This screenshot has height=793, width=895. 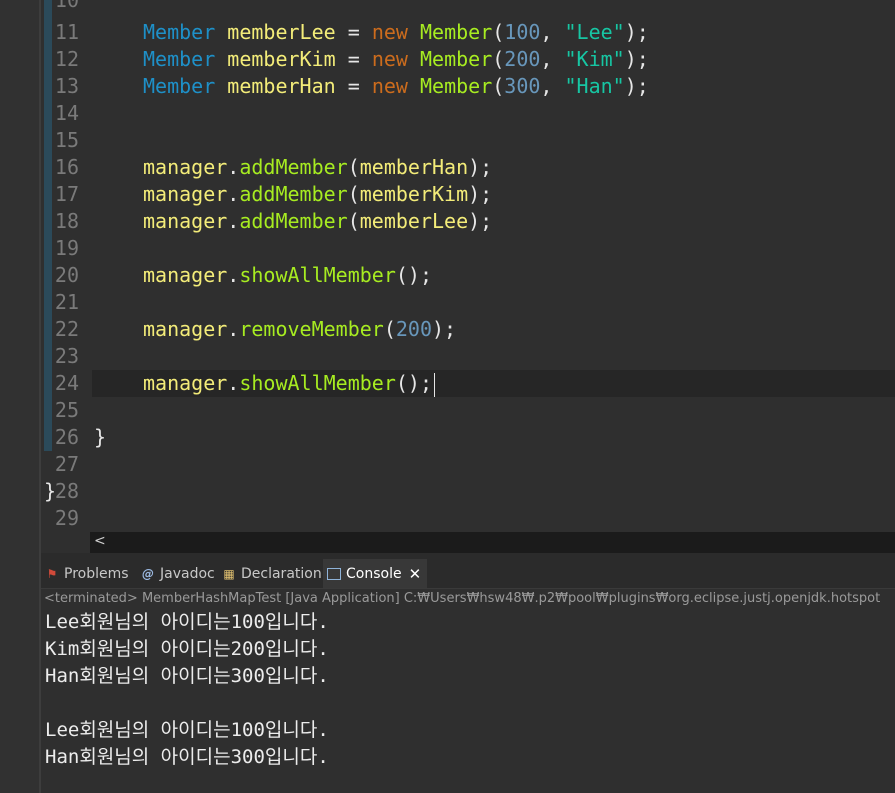 What do you see at coordinates (19, 396) in the screenshot?
I see `left-trim` at bounding box center [19, 396].